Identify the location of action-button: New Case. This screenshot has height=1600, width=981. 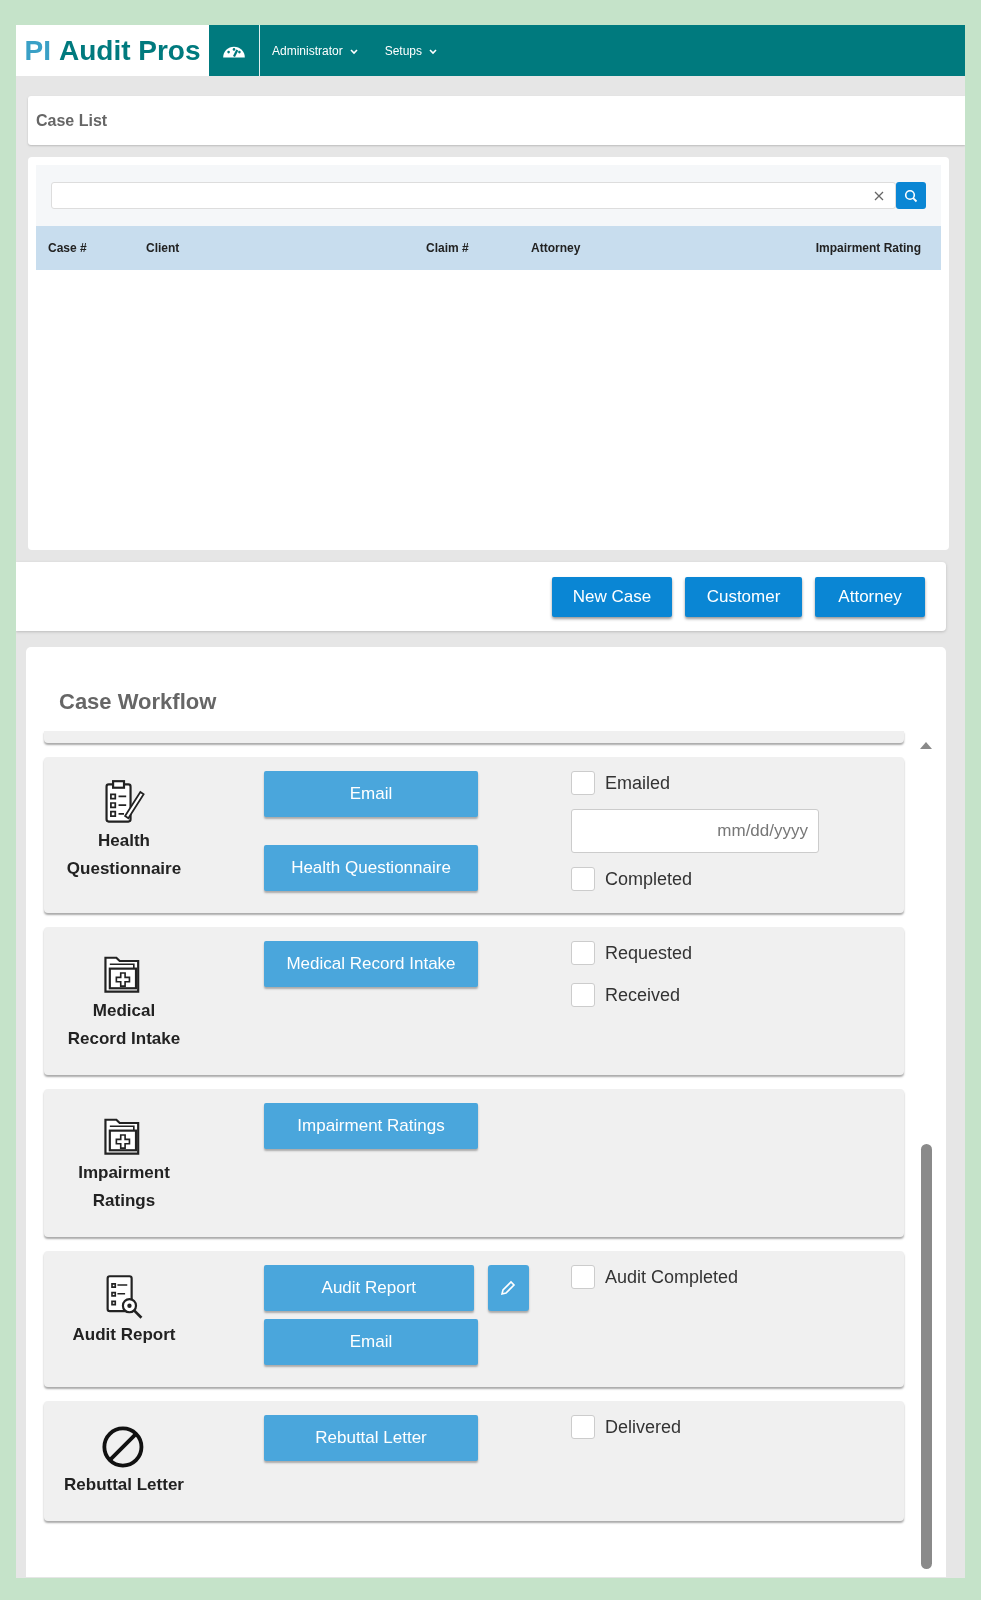
(612, 596).